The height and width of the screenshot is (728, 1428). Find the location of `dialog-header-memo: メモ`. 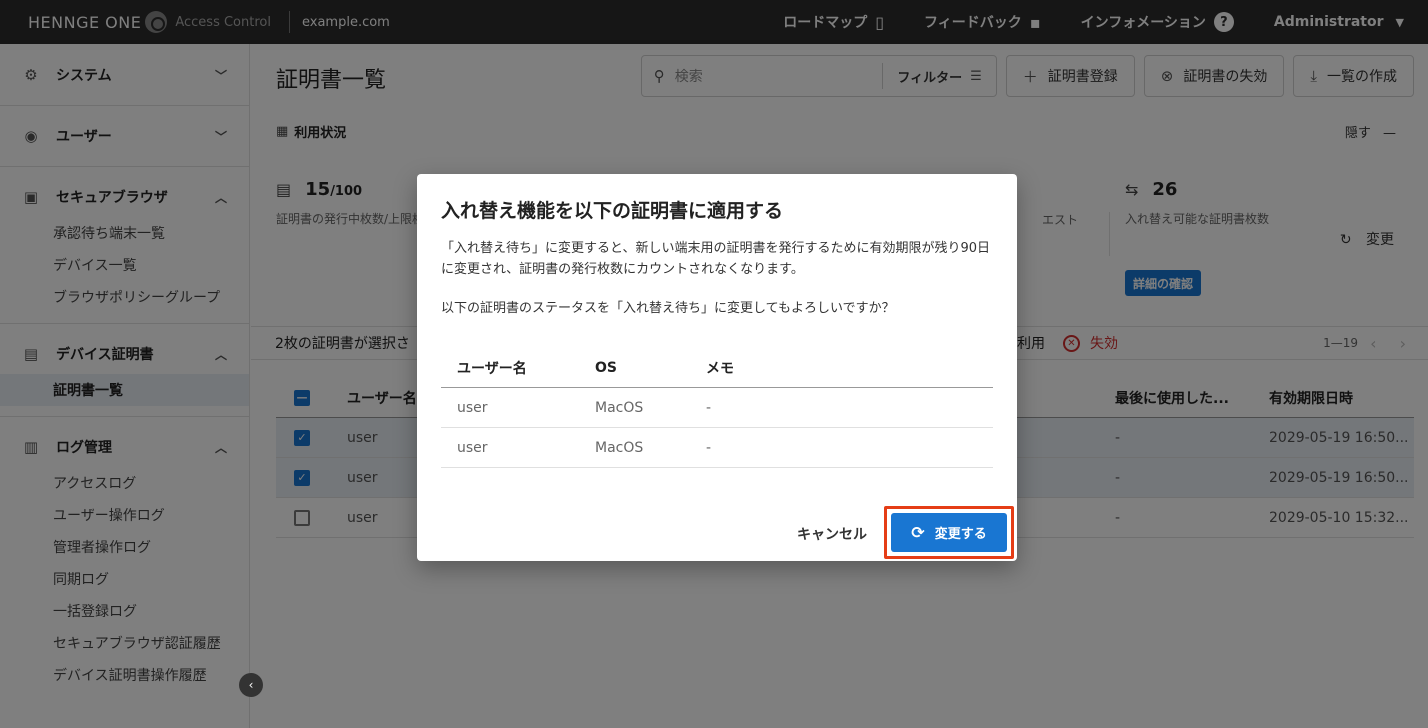

dialog-header-memo: メモ is located at coordinates (720, 368).